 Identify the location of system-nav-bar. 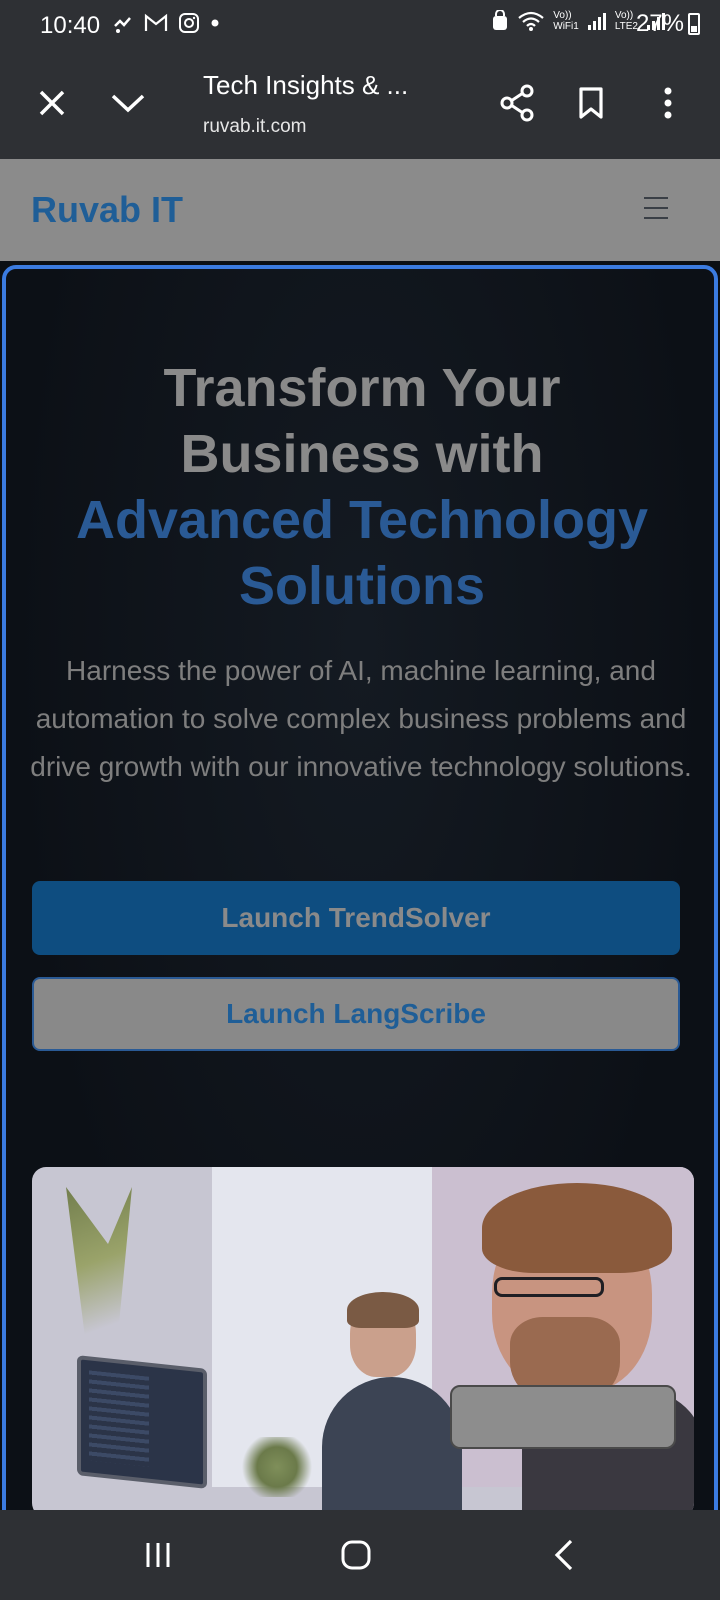
(360, 1555).